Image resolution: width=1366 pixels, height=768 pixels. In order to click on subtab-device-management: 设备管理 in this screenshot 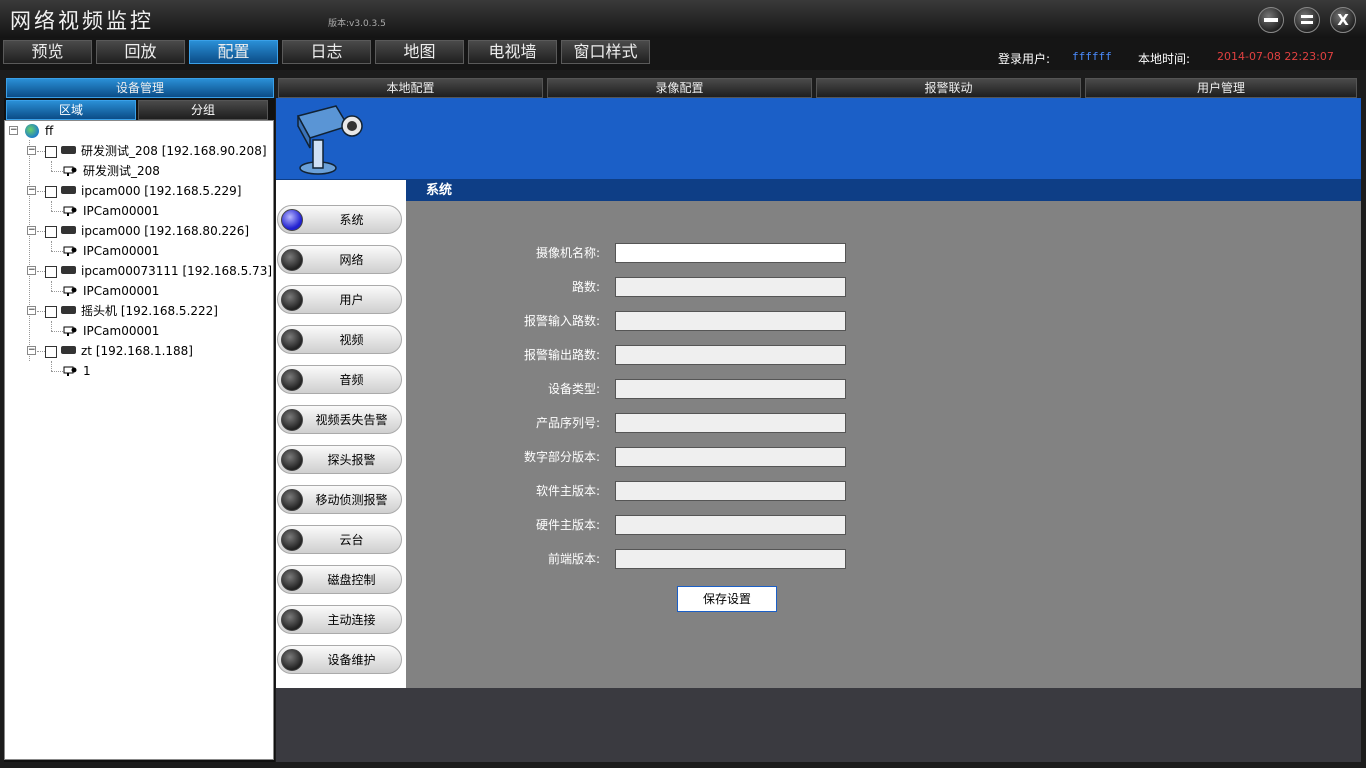, I will do `click(140, 88)`.